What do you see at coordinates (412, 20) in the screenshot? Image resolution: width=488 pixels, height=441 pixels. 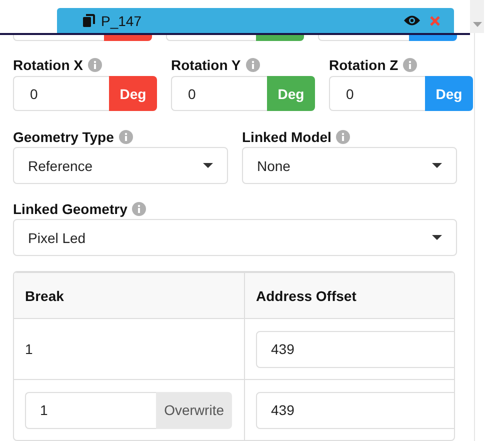 I see `eye-icon` at bounding box center [412, 20].